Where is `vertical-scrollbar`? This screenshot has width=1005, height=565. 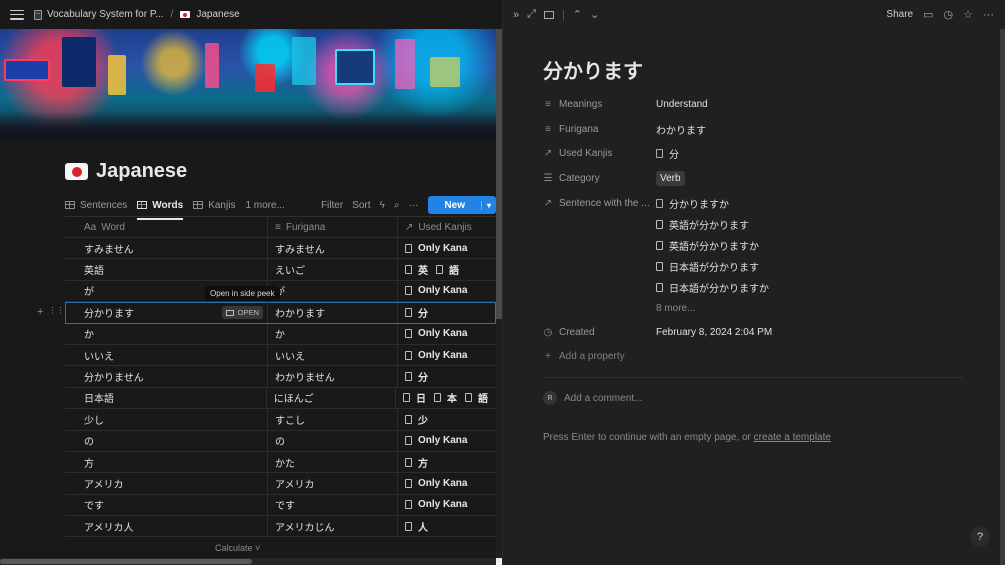
vertical-scrollbar is located at coordinates (1002, 297).